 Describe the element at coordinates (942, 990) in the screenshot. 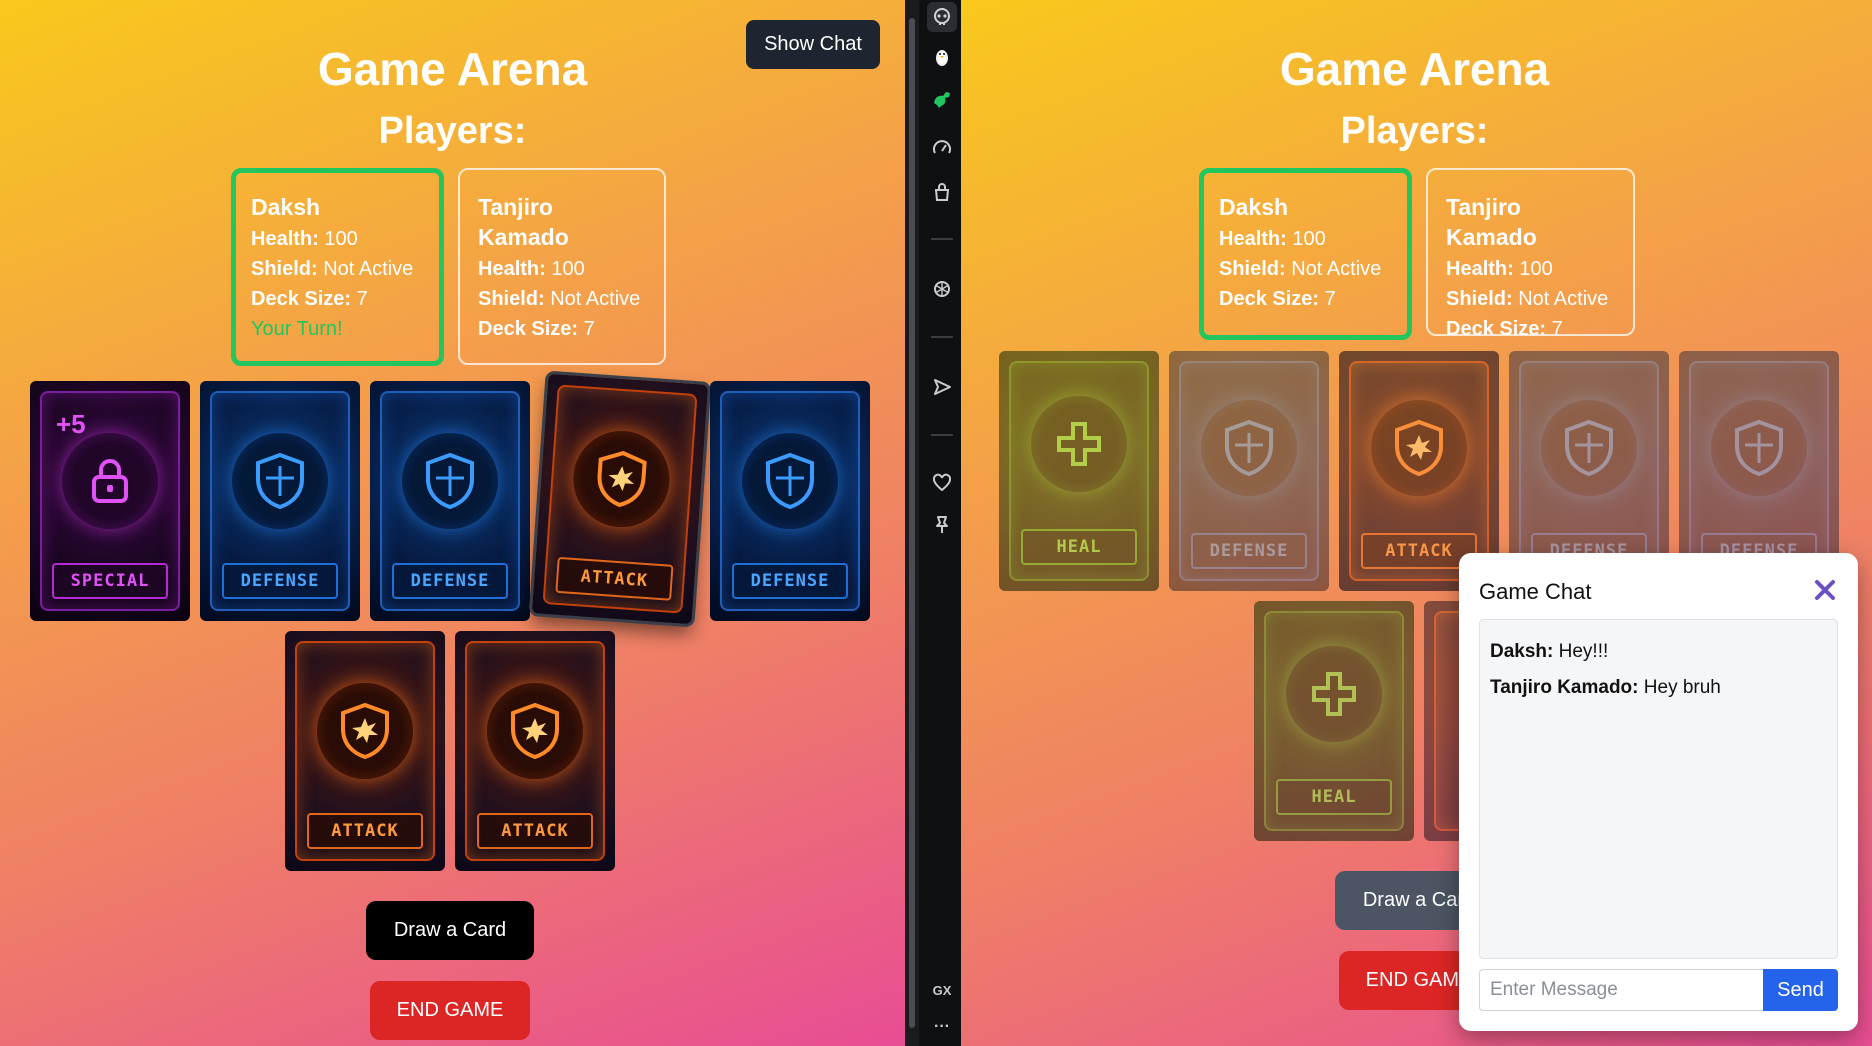

I see `gx-label: GX` at that location.